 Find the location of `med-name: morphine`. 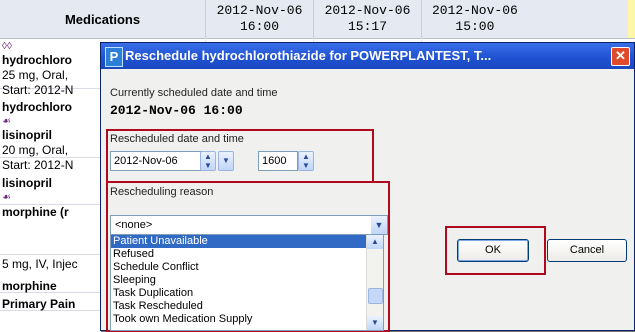

med-name: morphine is located at coordinates (51, 286).